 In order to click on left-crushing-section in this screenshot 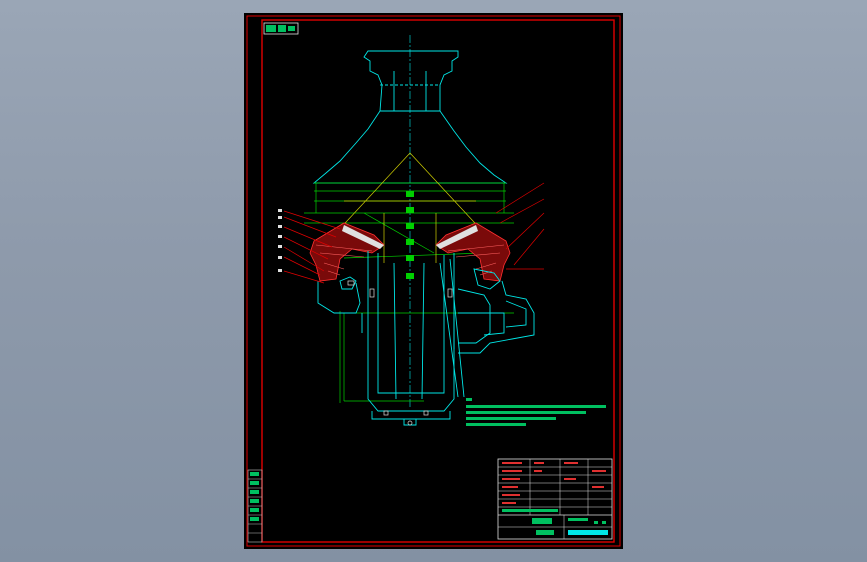, I will do `click(347, 252)`.